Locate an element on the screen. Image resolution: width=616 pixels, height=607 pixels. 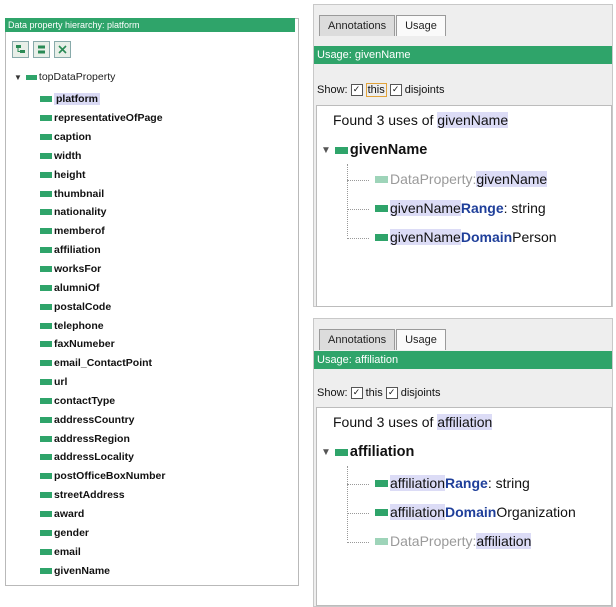
hierarchy-item: worksFor is located at coordinates (102, 269).